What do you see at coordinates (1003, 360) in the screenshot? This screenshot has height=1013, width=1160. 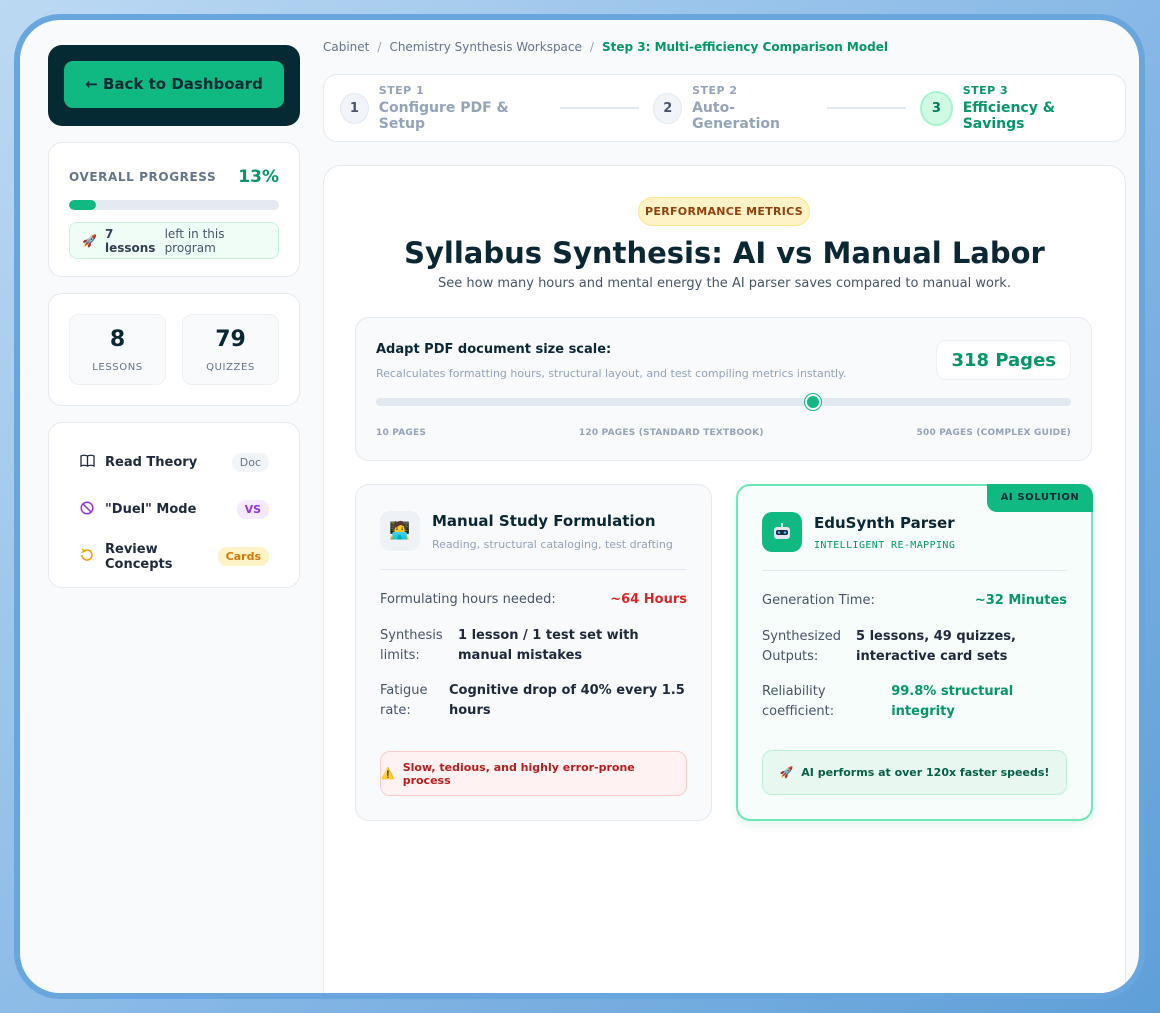 I see `pages-count-display: 318 Pages` at bounding box center [1003, 360].